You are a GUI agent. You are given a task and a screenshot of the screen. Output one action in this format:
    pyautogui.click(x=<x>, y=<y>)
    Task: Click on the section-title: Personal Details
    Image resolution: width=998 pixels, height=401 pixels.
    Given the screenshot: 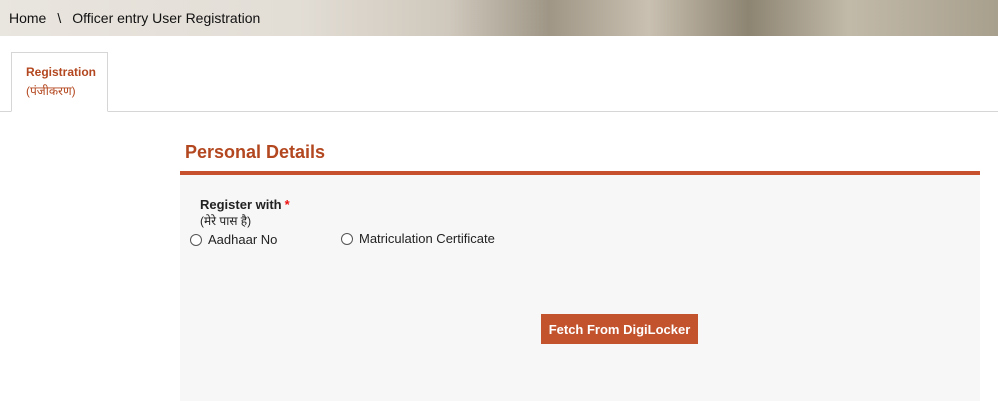 What is the action you would take?
    pyautogui.click(x=255, y=152)
    